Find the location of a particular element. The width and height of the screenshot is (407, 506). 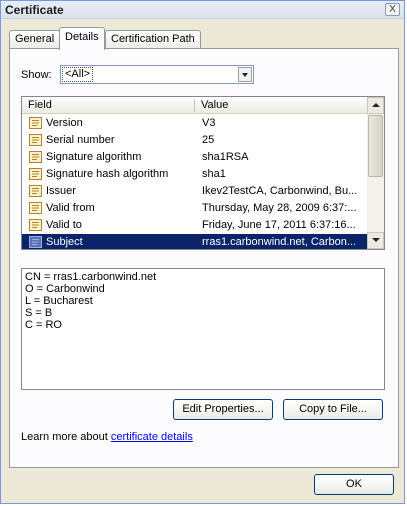

field-value: sha1 is located at coordinates (214, 174).